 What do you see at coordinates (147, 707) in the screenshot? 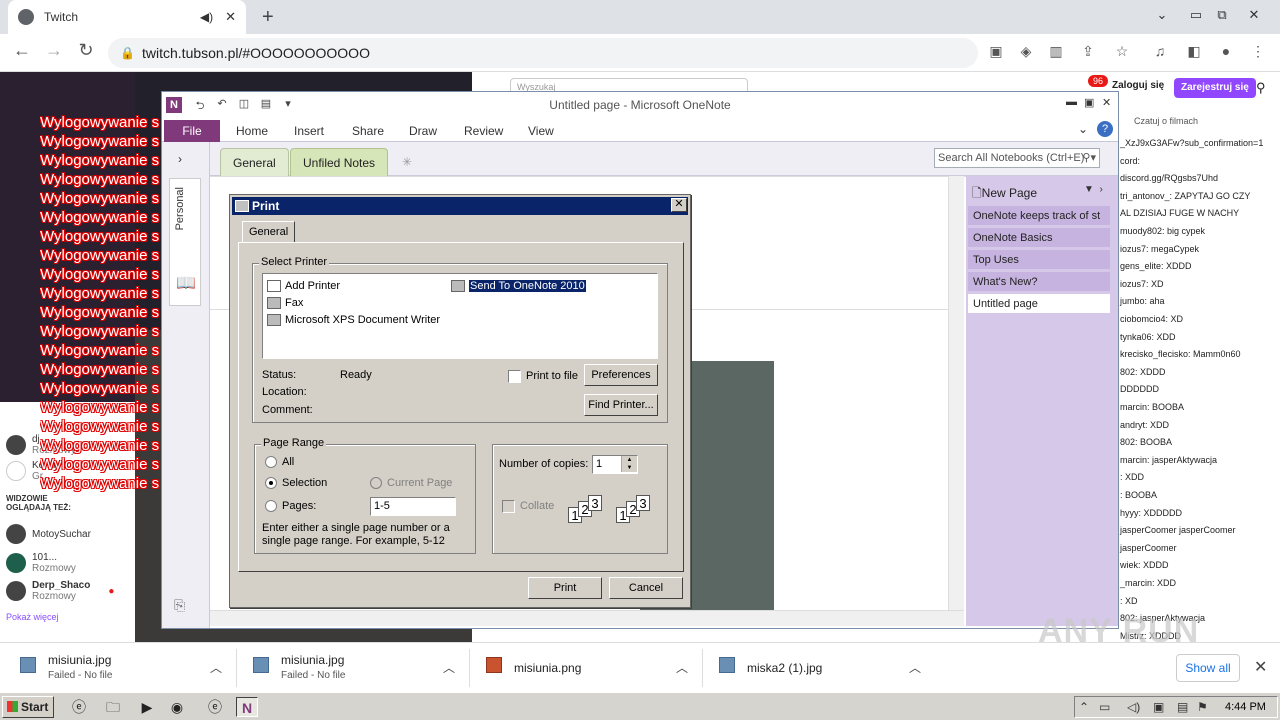
I see `media-player-icon: ▶` at bounding box center [147, 707].